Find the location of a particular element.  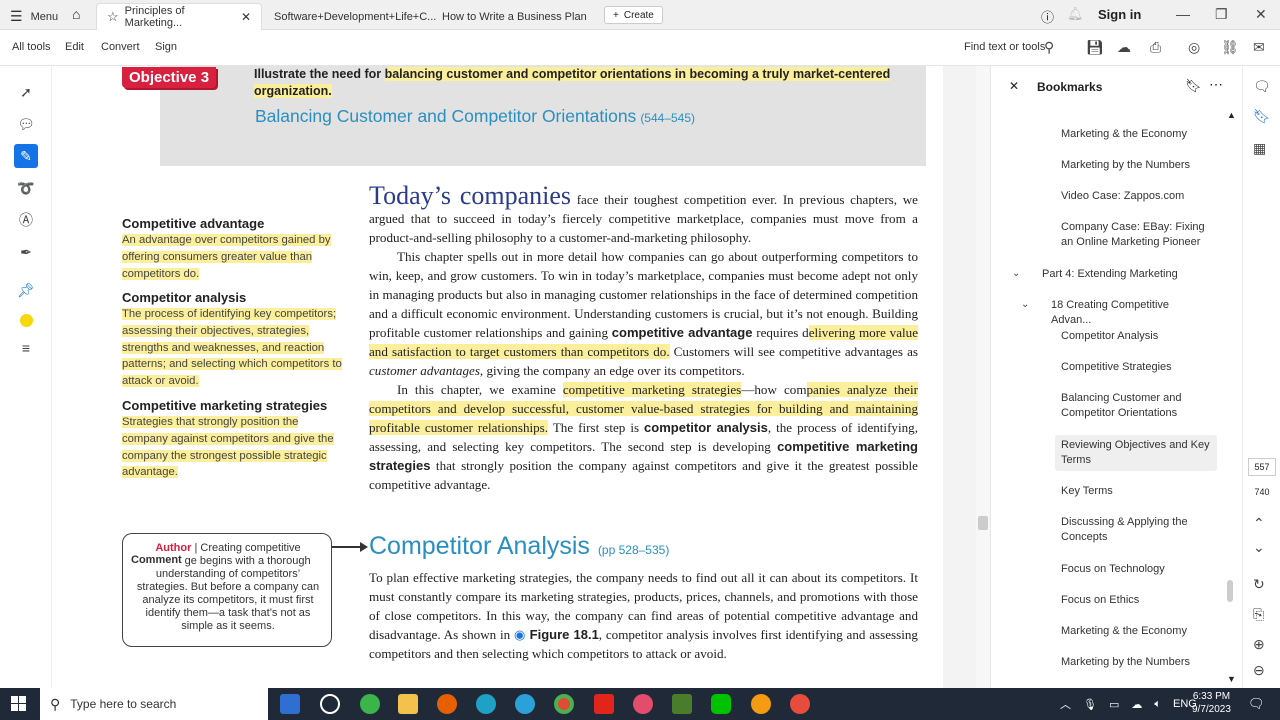

clock: 6:33 PM 9/7/2023 is located at coordinates (1211, 703).